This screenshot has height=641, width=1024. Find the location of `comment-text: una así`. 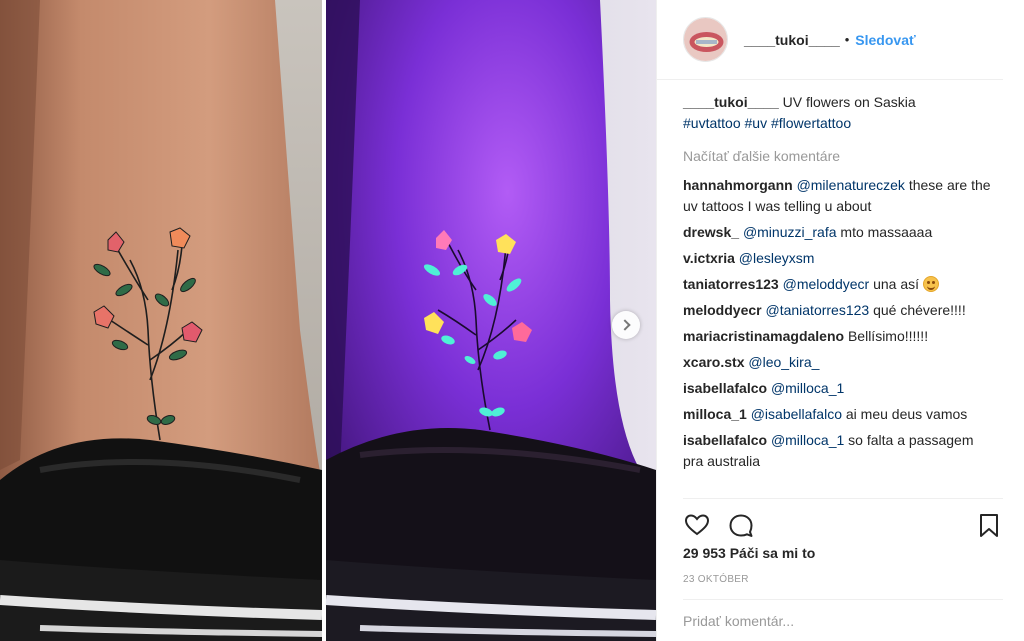

comment-text: una así is located at coordinates (896, 284).